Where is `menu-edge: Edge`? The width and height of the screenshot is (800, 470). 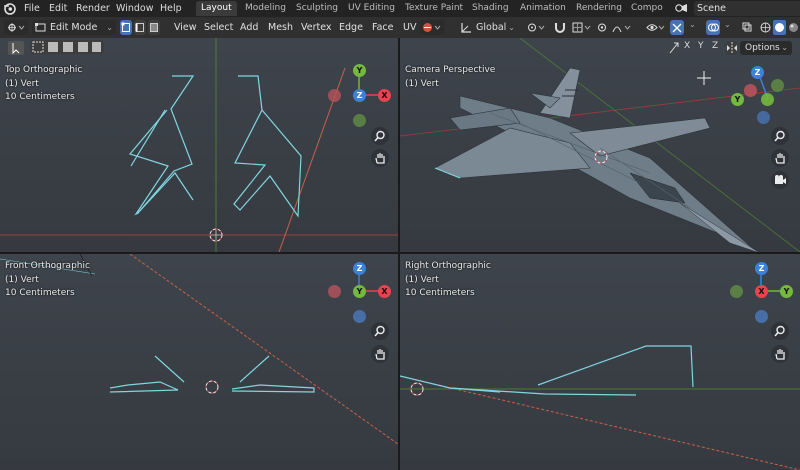
menu-edge: Edge is located at coordinates (351, 27).